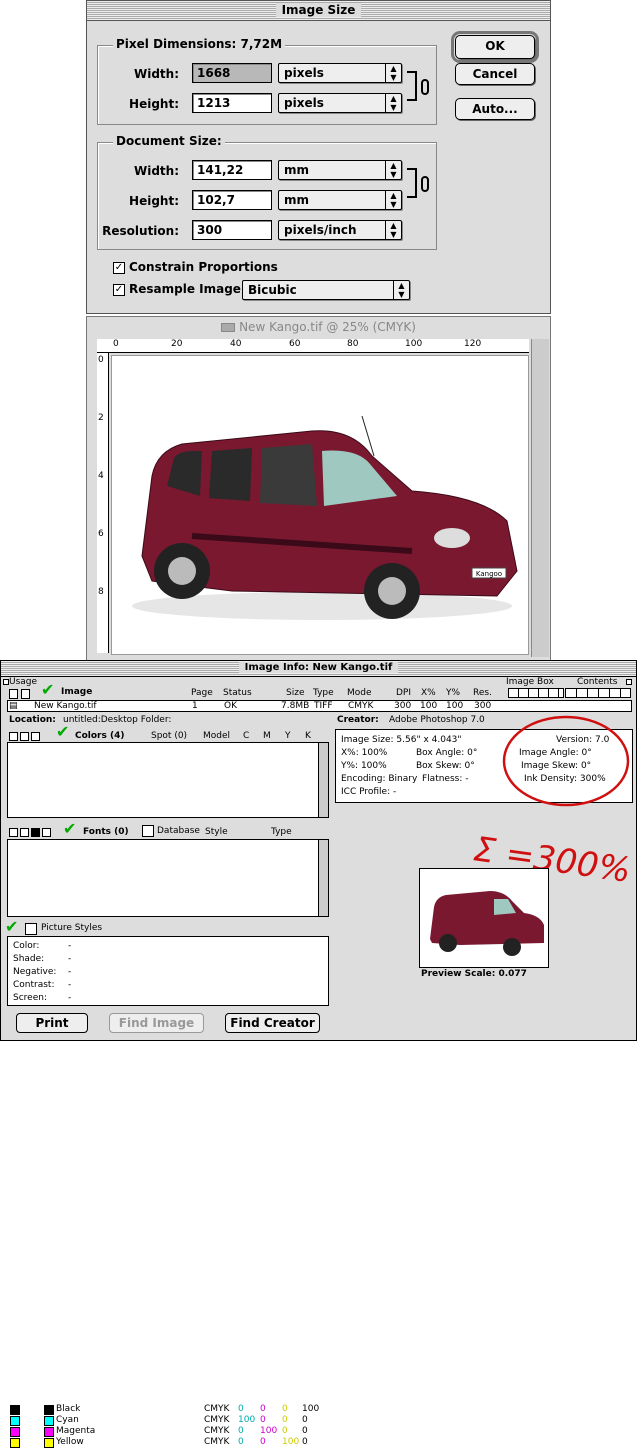 The width and height of the screenshot is (637, 1448). I want to click on type-label: Type, so click(281, 832).